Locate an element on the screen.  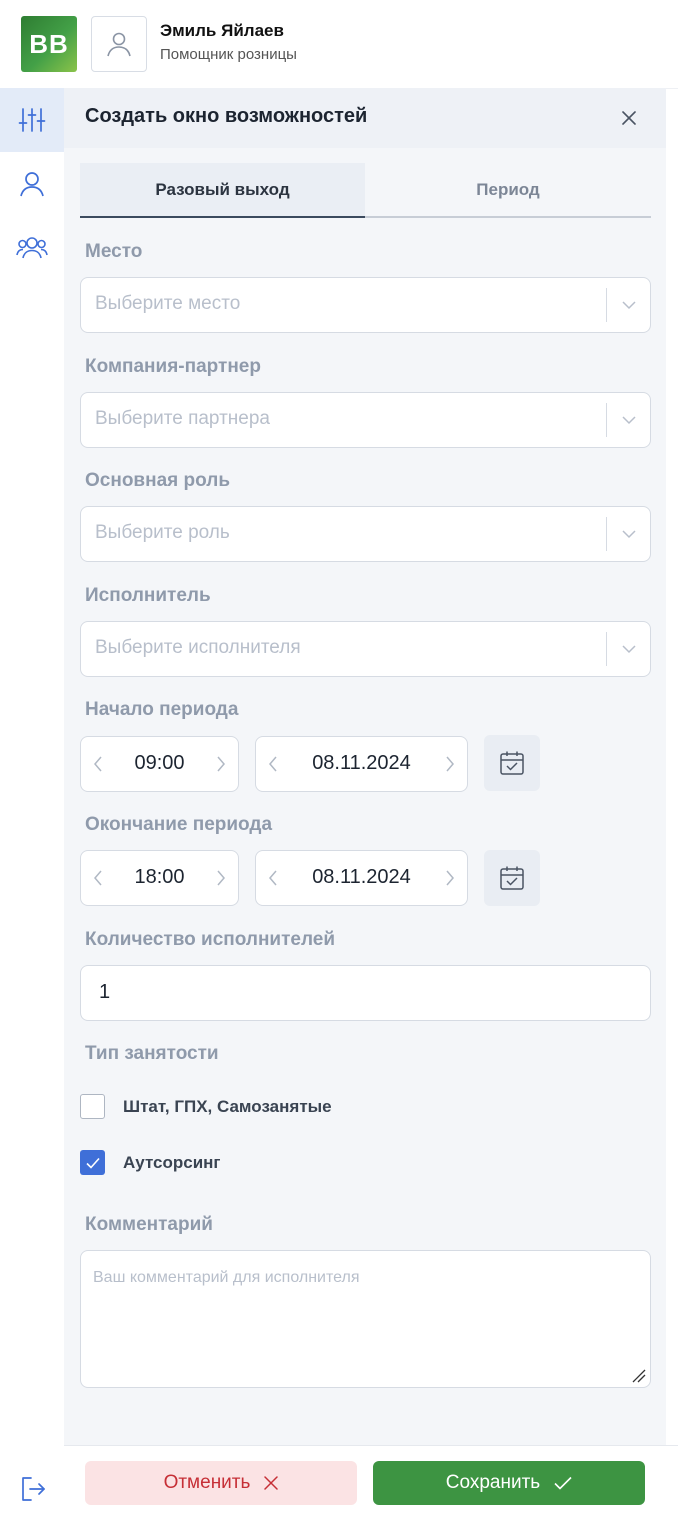
employment-type-label: Тип занятости is located at coordinates (152, 1053).